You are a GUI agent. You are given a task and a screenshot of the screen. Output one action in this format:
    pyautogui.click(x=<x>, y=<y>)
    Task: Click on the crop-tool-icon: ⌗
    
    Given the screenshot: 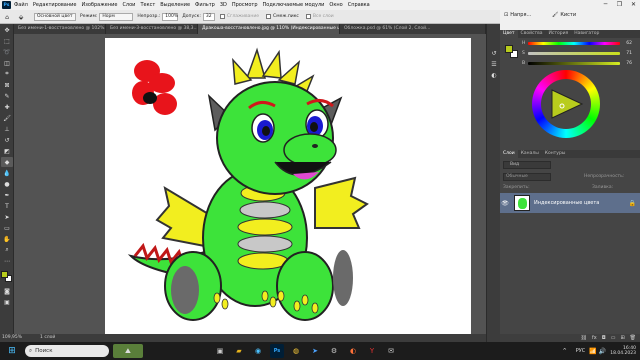 What is the action you would take?
    pyautogui.click(x=7, y=74)
    